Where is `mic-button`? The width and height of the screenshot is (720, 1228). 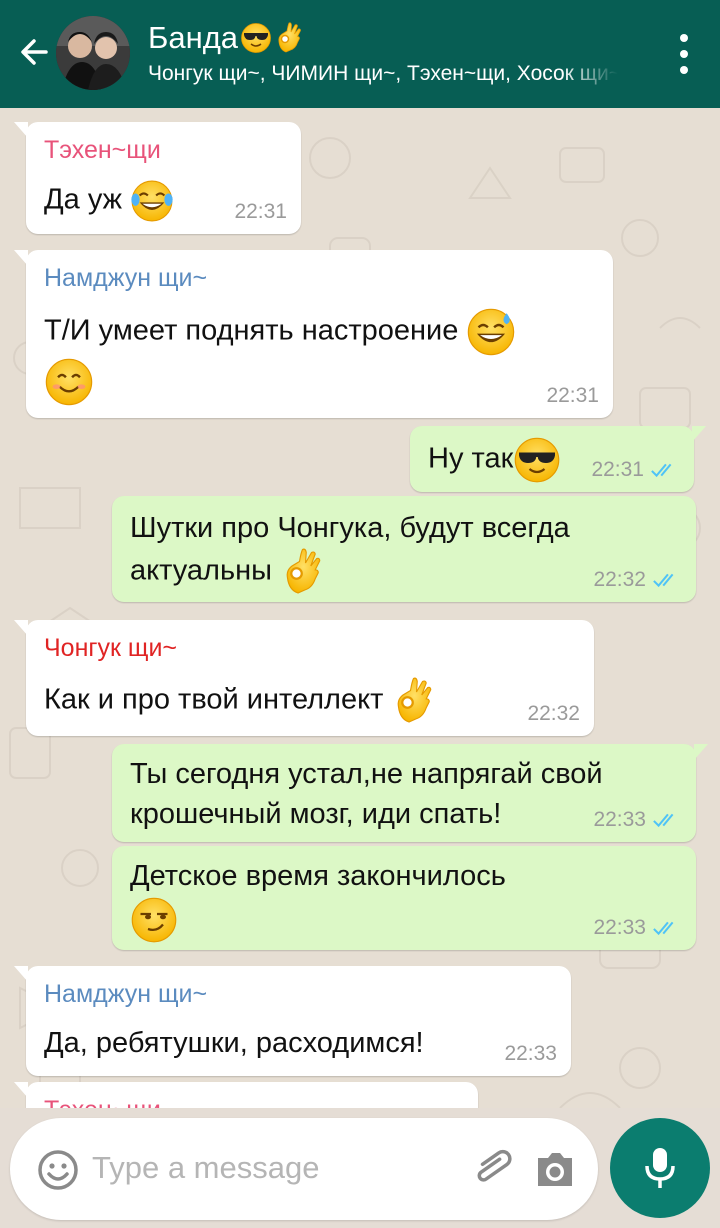
mic-button is located at coordinates (660, 1168).